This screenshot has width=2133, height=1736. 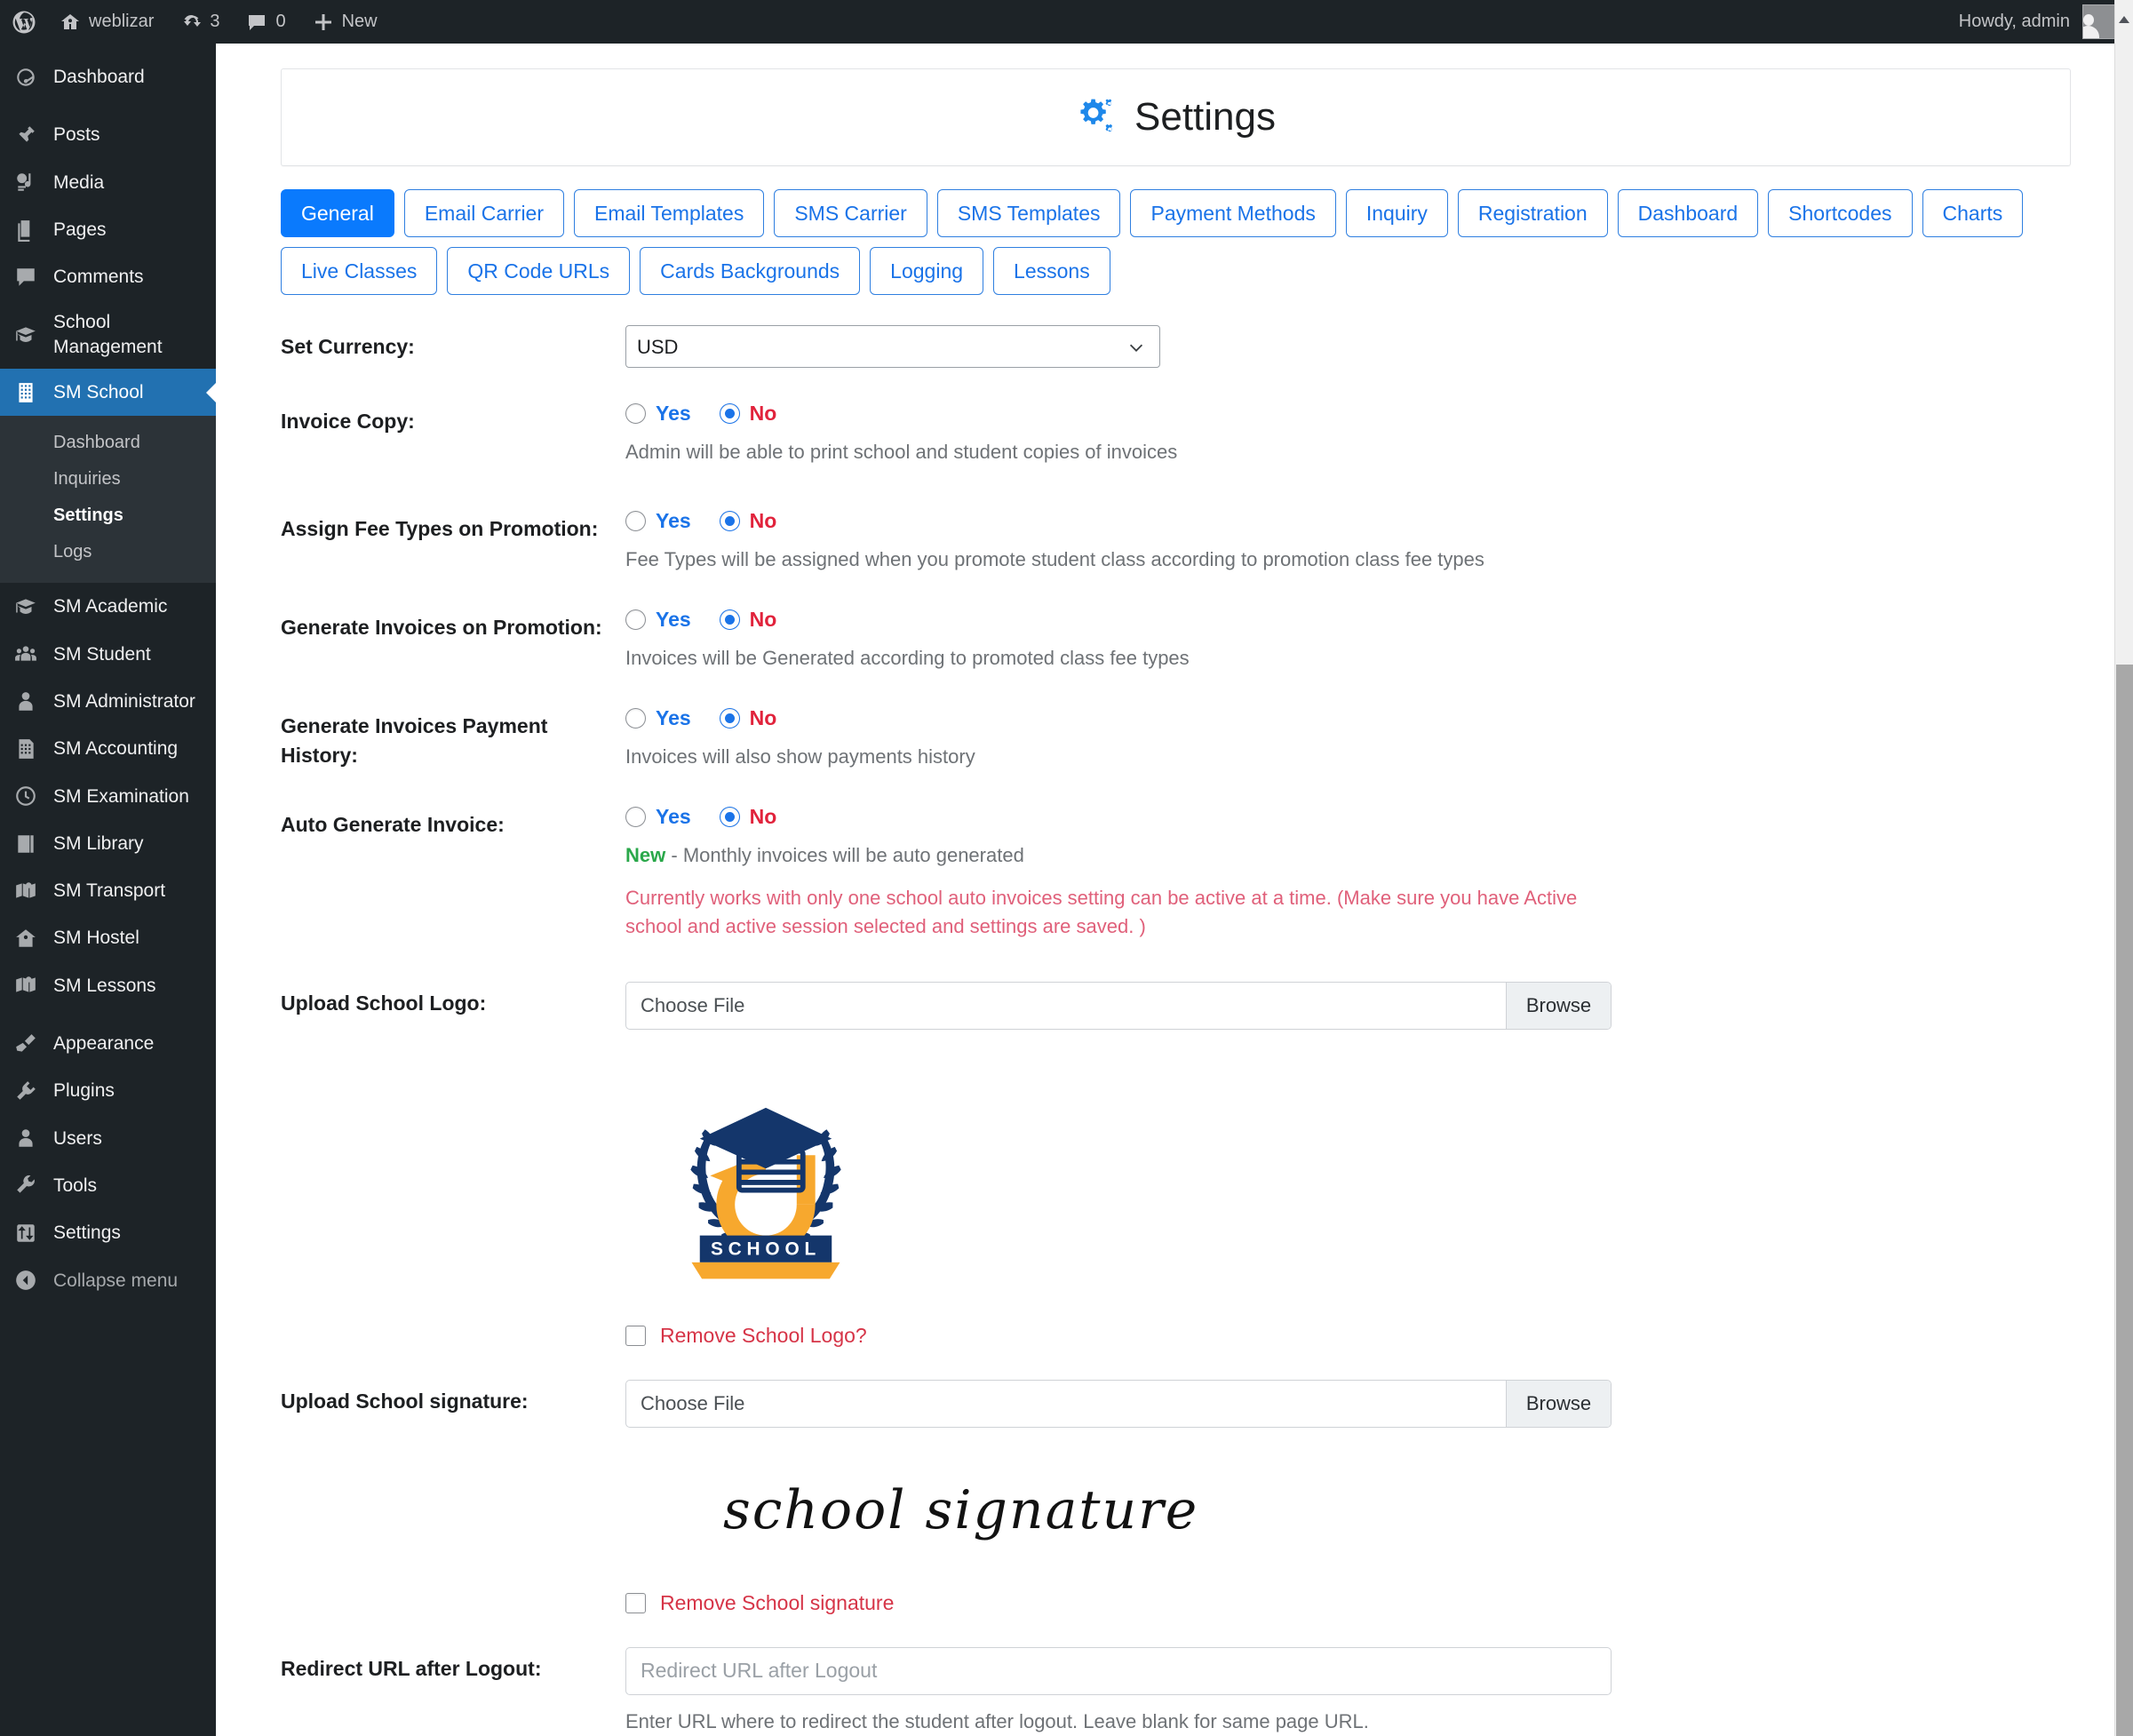 What do you see at coordinates (108, 1232) in the screenshot?
I see `sidebar-item-settings: Settings` at bounding box center [108, 1232].